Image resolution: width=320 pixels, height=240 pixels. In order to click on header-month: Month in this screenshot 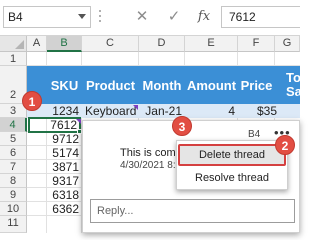, I will do `click(162, 85)`.